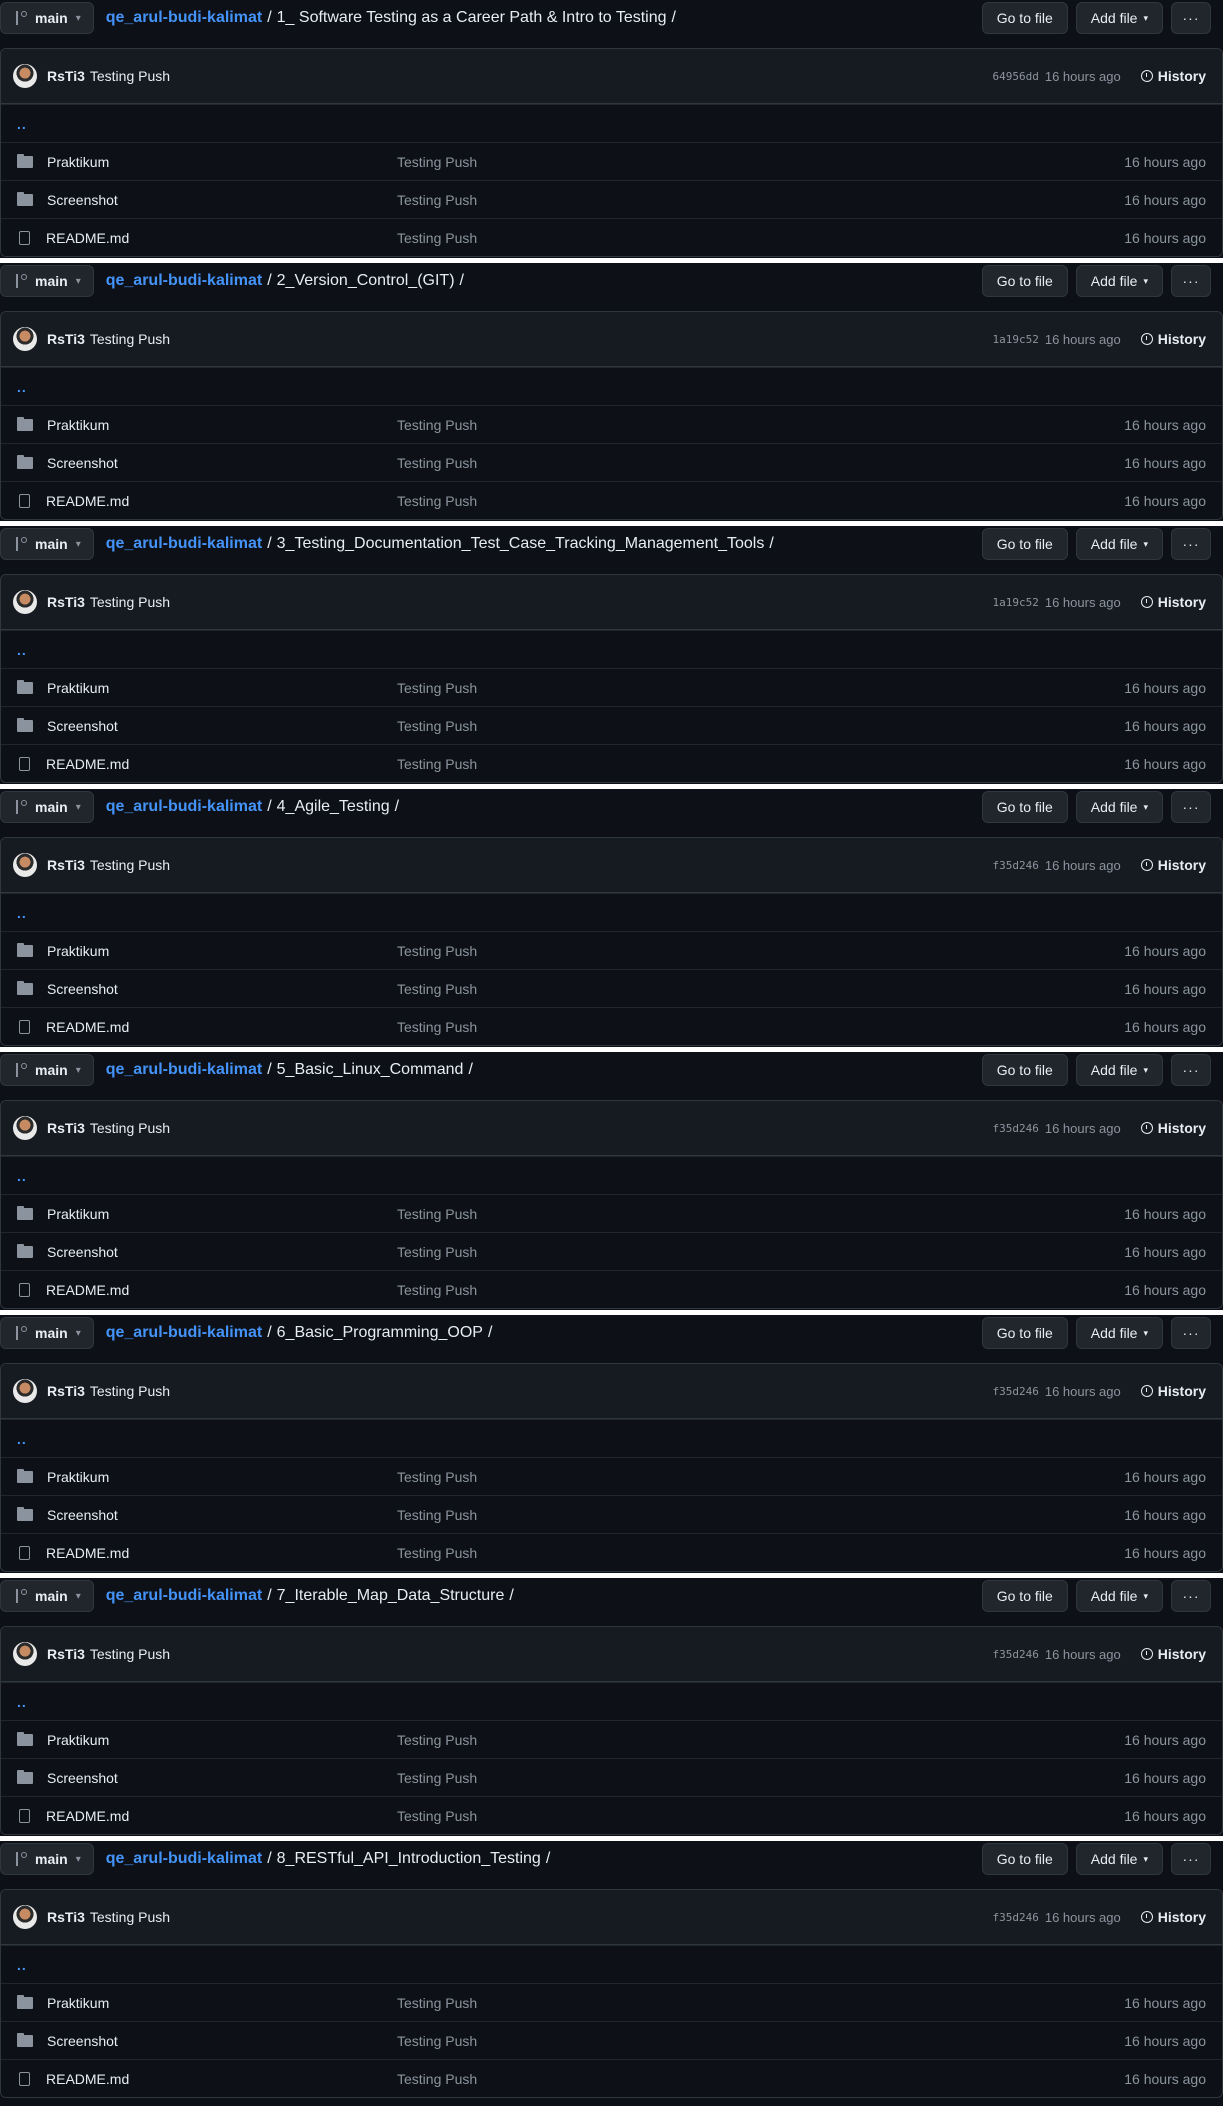 Image resolution: width=1223 pixels, height=2106 pixels. What do you see at coordinates (1016, 76) in the screenshot?
I see `commit-sha: 64956dd` at bounding box center [1016, 76].